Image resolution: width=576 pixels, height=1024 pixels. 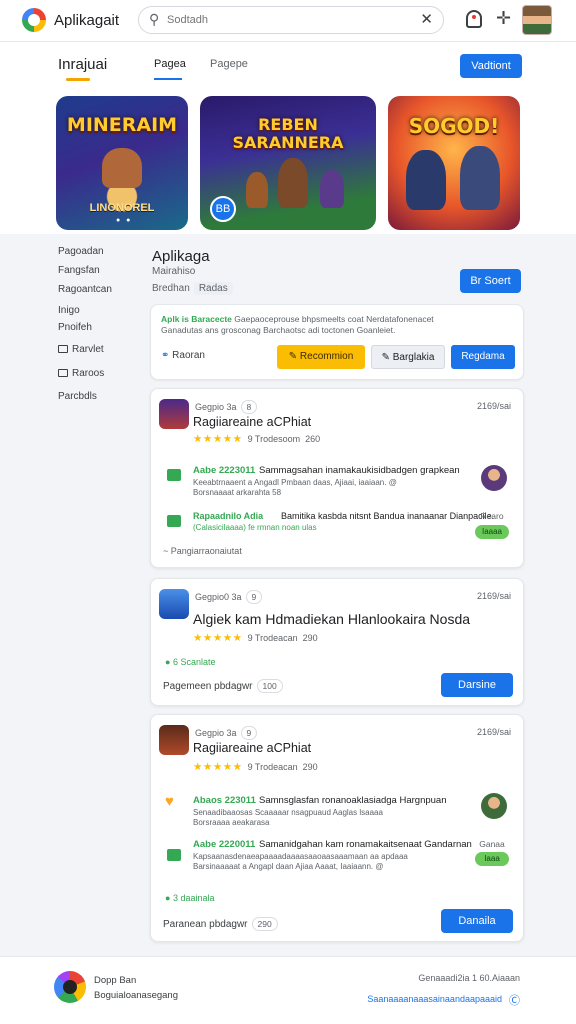 What do you see at coordinates (224, 470) in the screenshot?
I see `review-tag: Aabe 2223011` at bounding box center [224, 470].